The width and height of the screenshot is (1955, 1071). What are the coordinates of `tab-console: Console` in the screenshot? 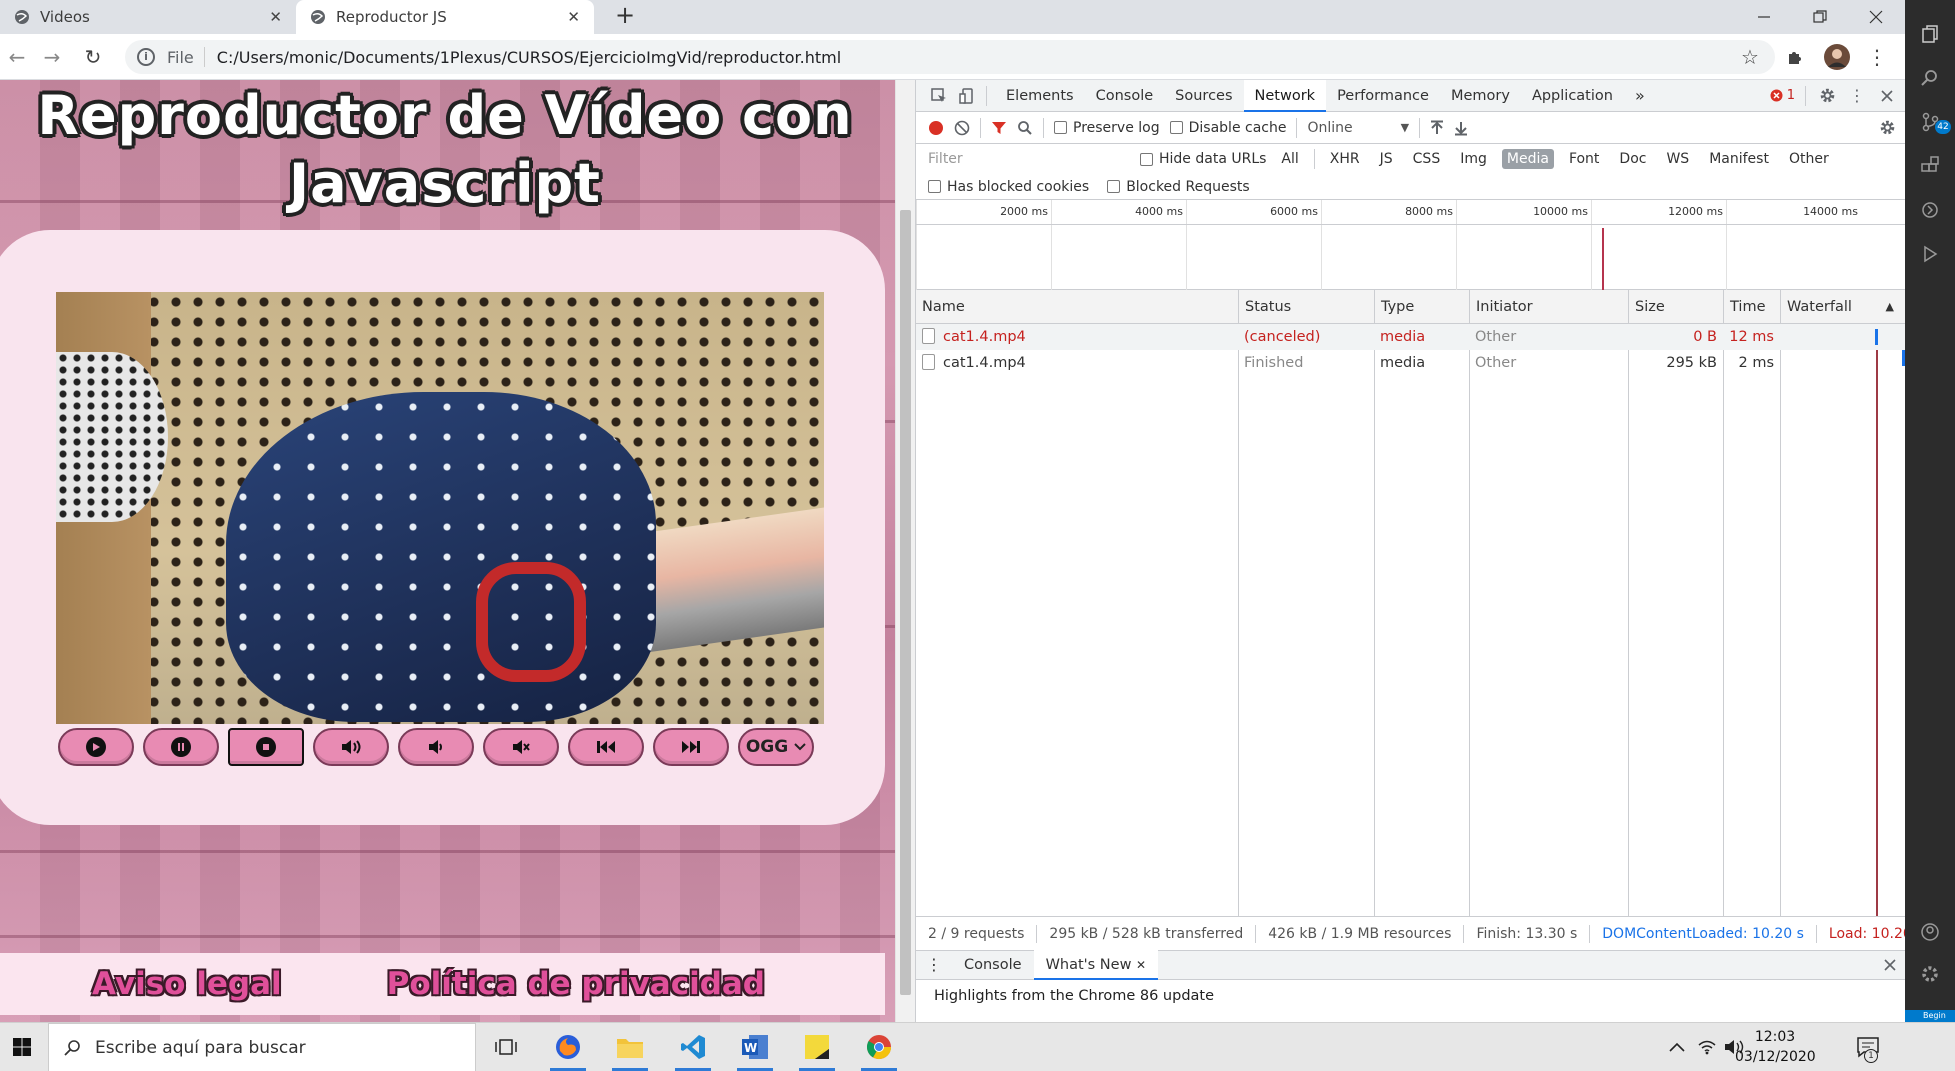 It's located at (1125, 96).